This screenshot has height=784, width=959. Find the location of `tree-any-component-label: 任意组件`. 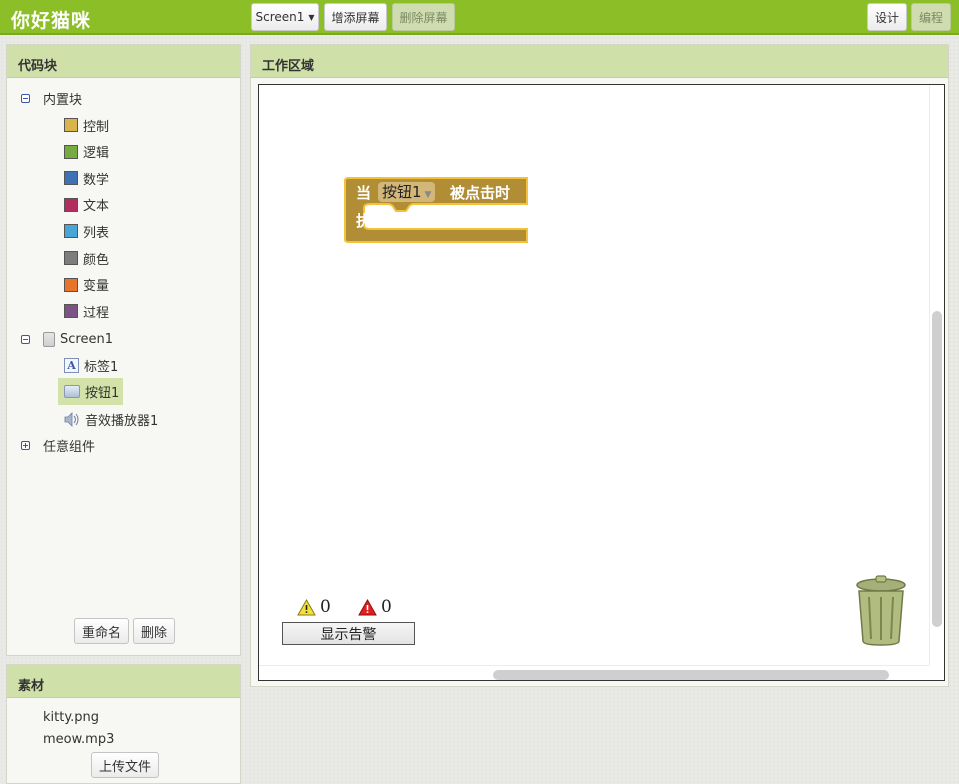

tree-any-component-label: 任意组件 is located at coordinates (69, 447).